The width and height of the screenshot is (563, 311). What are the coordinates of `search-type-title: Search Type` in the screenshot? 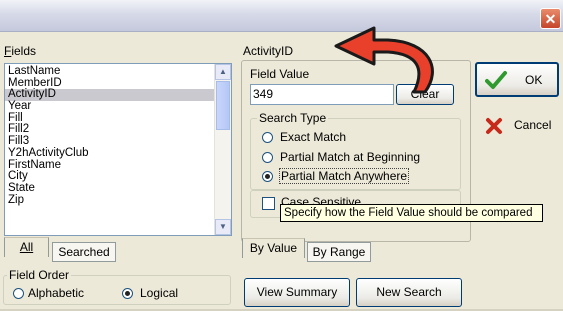 It's located at (293, 118).